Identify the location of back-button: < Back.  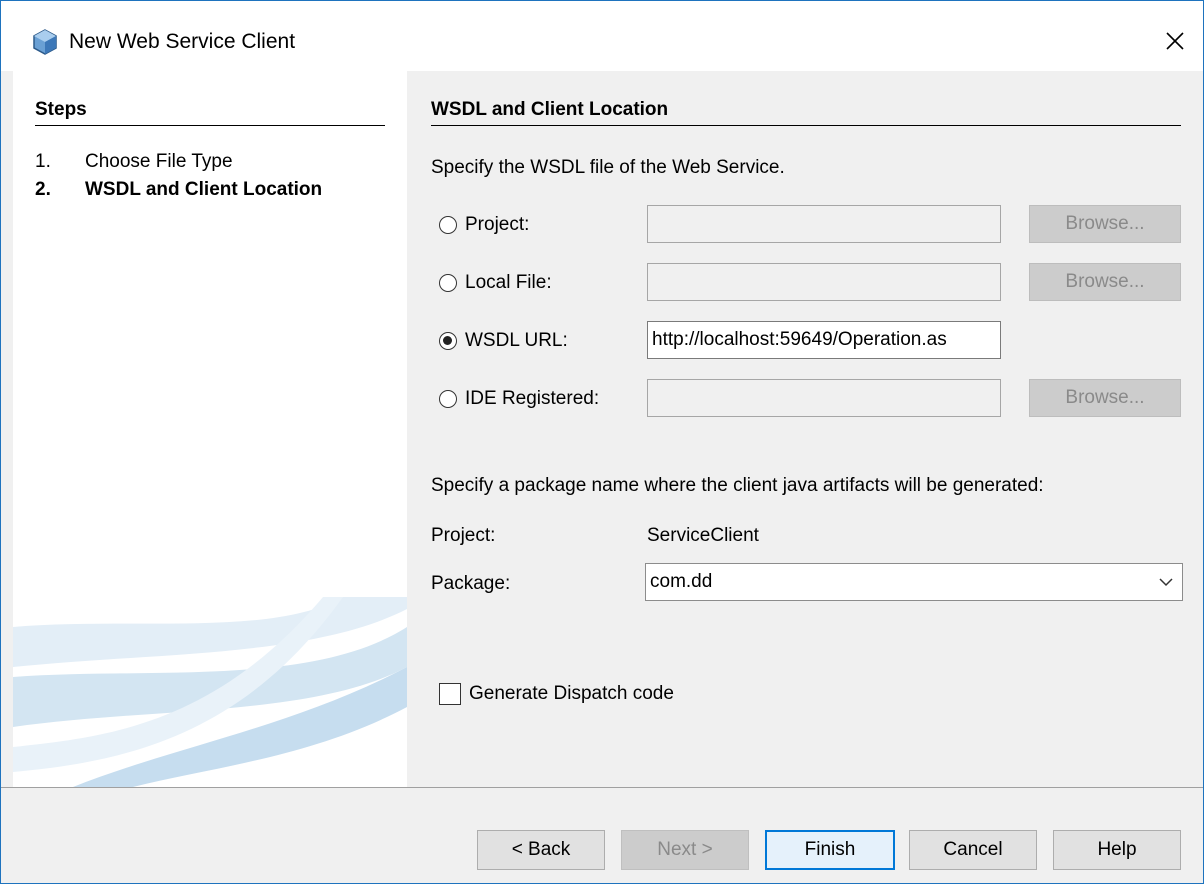
(541, 850).